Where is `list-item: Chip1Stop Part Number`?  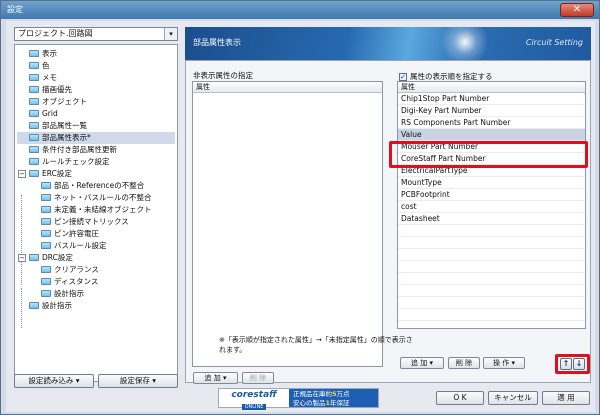 list-item: Chip1Stop Part Number is located at coordinates (491, 99).